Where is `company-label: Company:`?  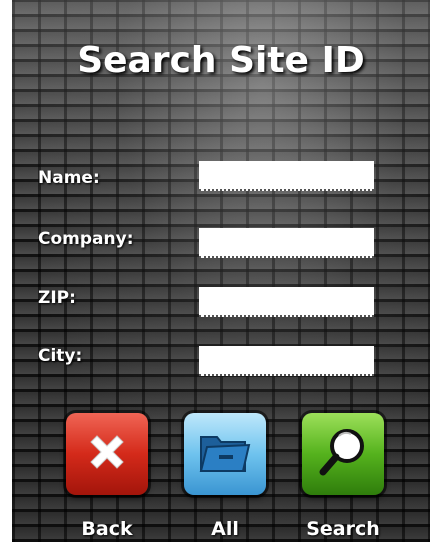 company-label: Company: is located at coordinates (86, 239).